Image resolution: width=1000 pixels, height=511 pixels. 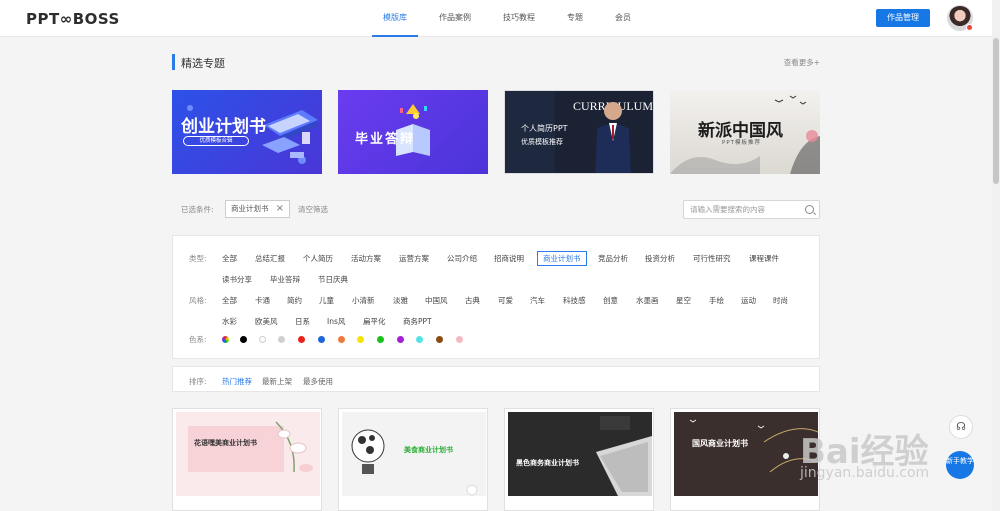 What do you see at coordinates (472, 300) in the screenshot?
I see `style-option: 古典` at bounding box center [472, 300].